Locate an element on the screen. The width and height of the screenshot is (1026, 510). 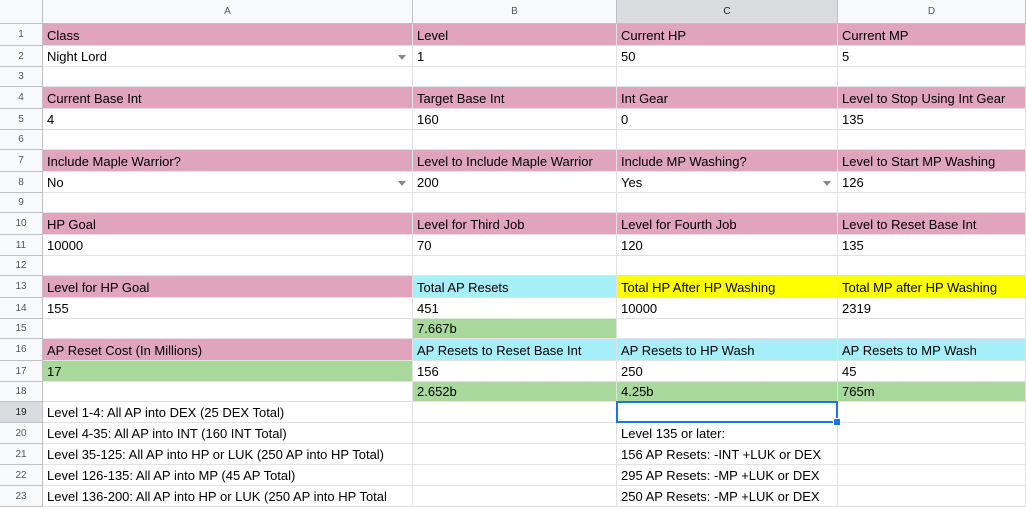
cell-a16: AP Reset Cost (In Millions) is located at coordinates (228, 350).